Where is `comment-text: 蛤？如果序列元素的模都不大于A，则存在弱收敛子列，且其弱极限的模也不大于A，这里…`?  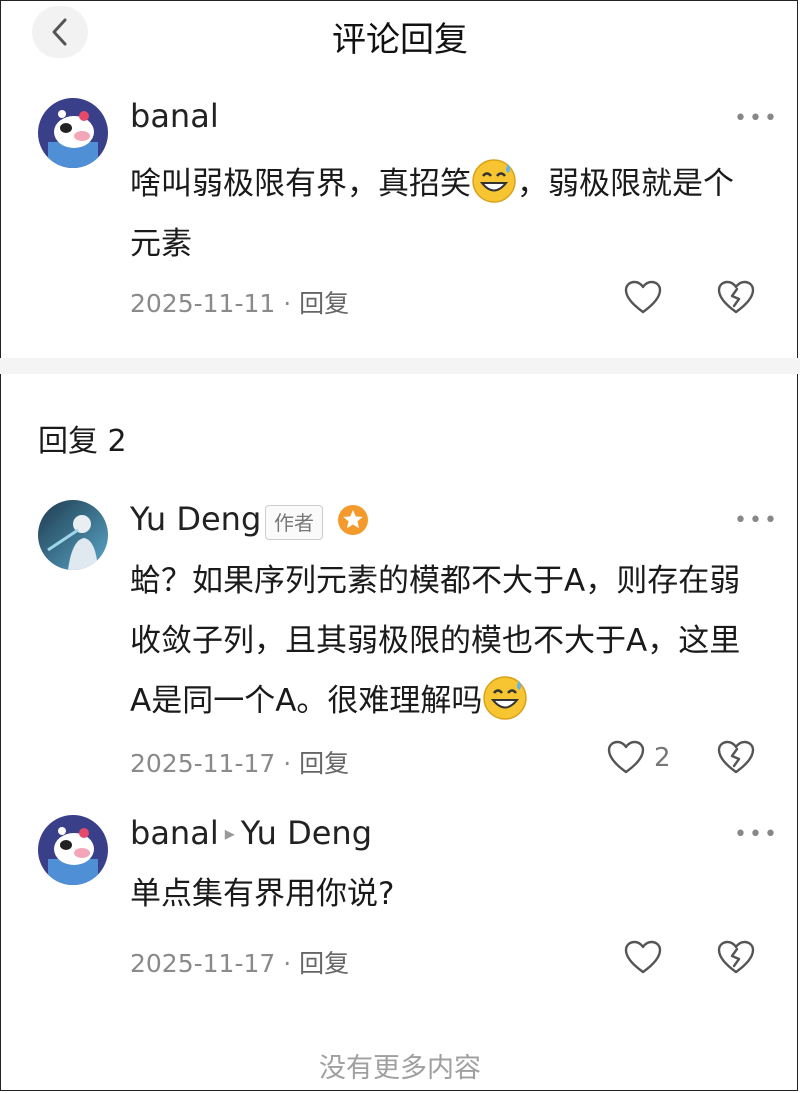 comment-text: 蛤？如果序列元素的模都不大于A，则存在弱收敛子列，且其弱极限的模也不大于A，这里… is located at coordinates (445, 641).